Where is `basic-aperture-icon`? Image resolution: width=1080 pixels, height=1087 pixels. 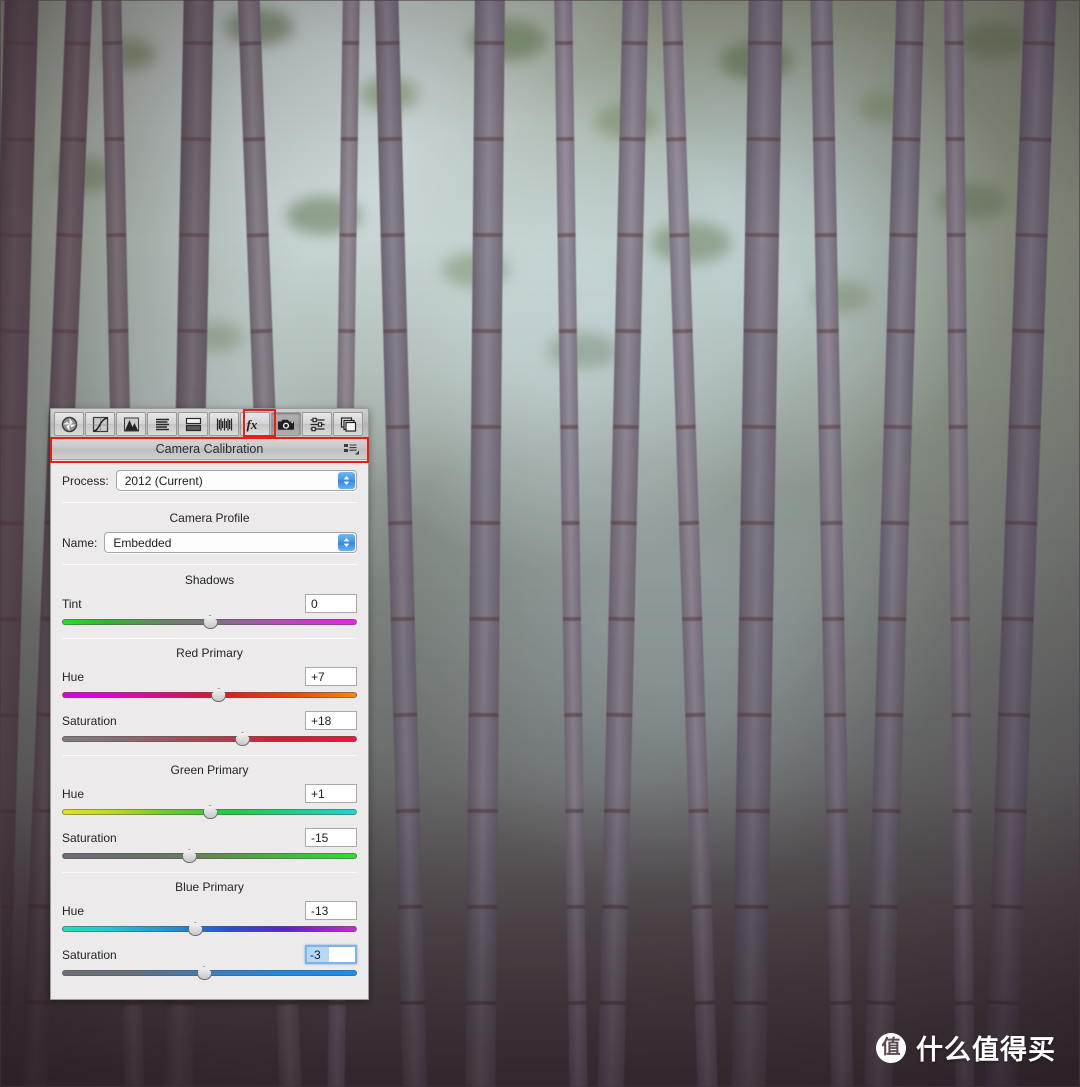
basic-aperture-icon is located at coordinates (69, 424).